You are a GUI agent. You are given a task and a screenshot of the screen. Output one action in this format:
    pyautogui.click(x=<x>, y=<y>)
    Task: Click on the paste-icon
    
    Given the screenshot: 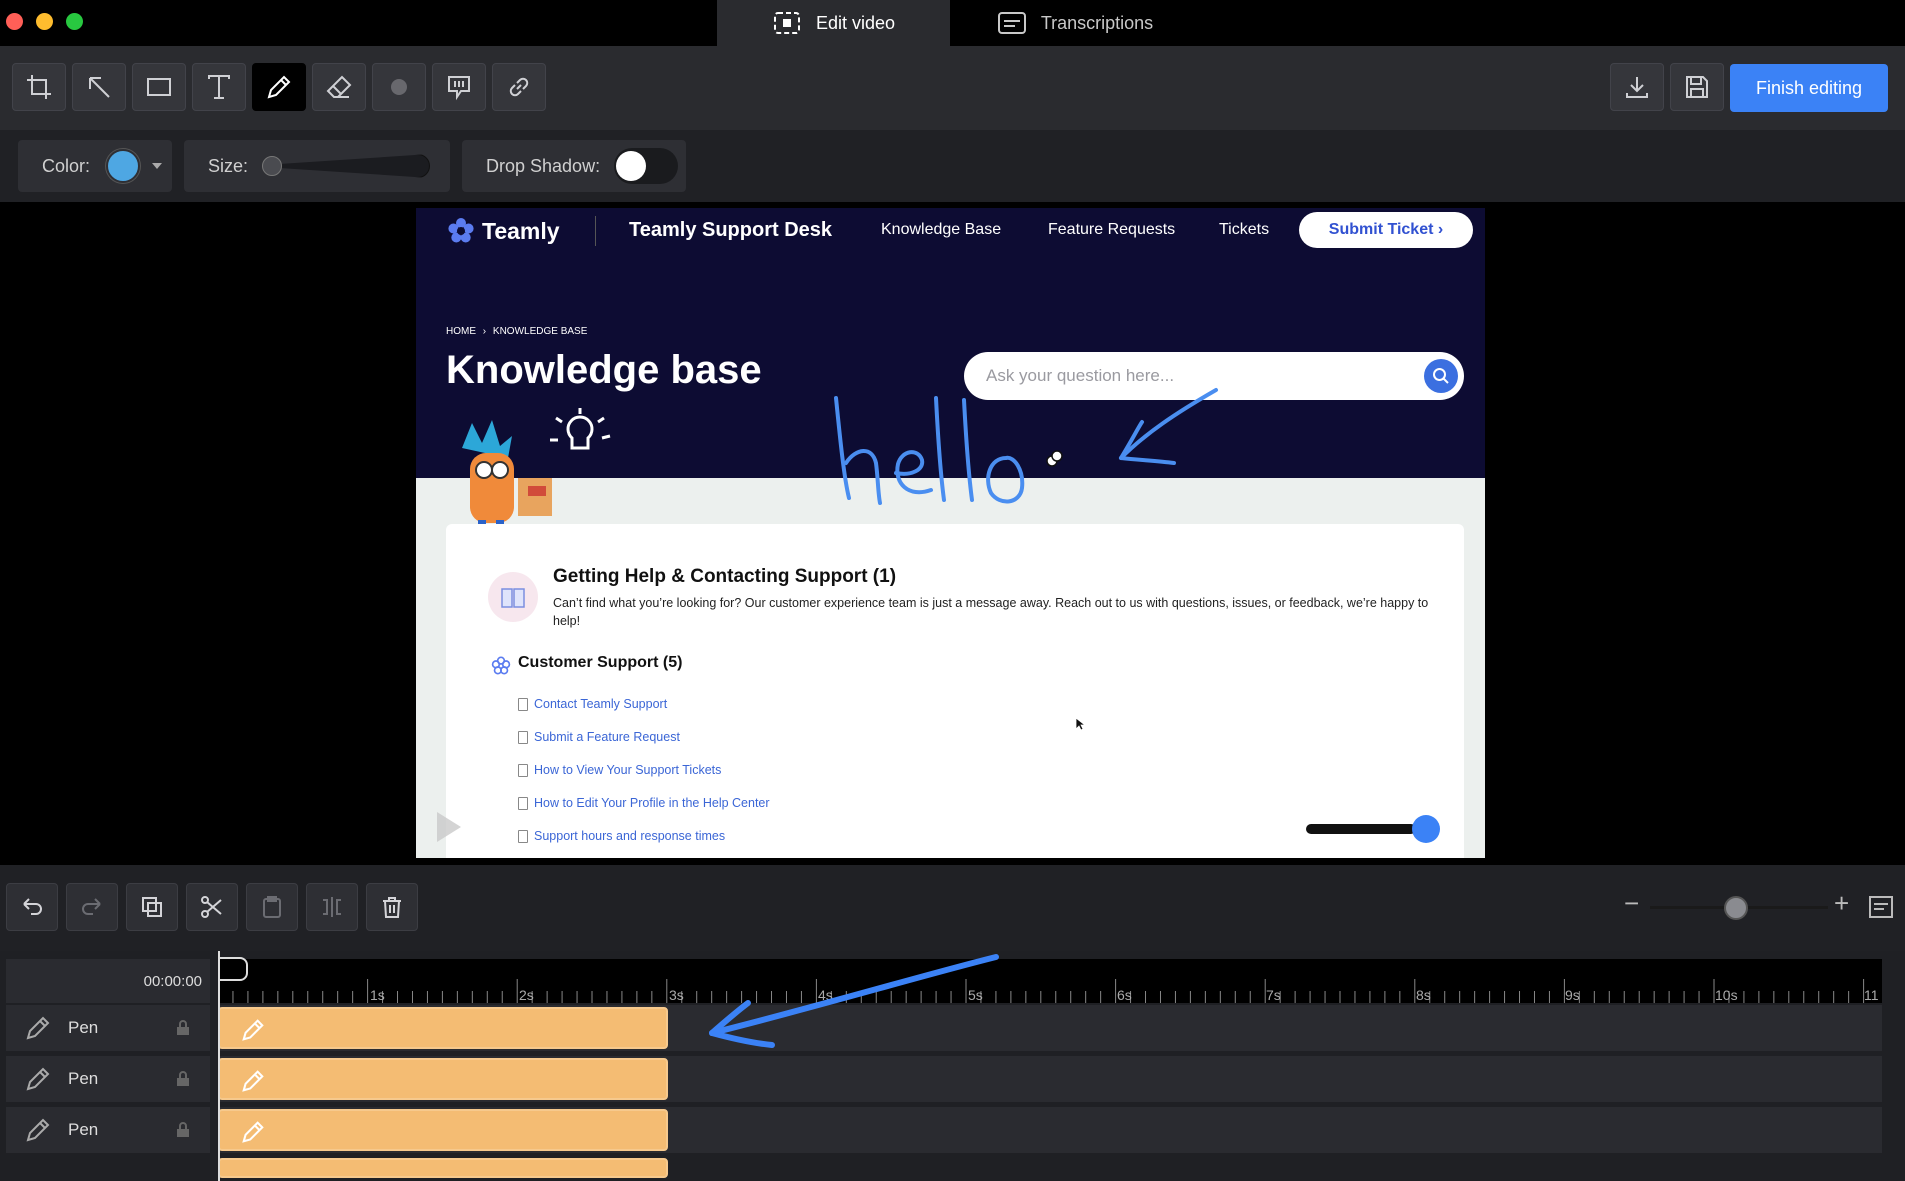 What is the action you would take?
    pyautogui.click(x=272, y=907)
    